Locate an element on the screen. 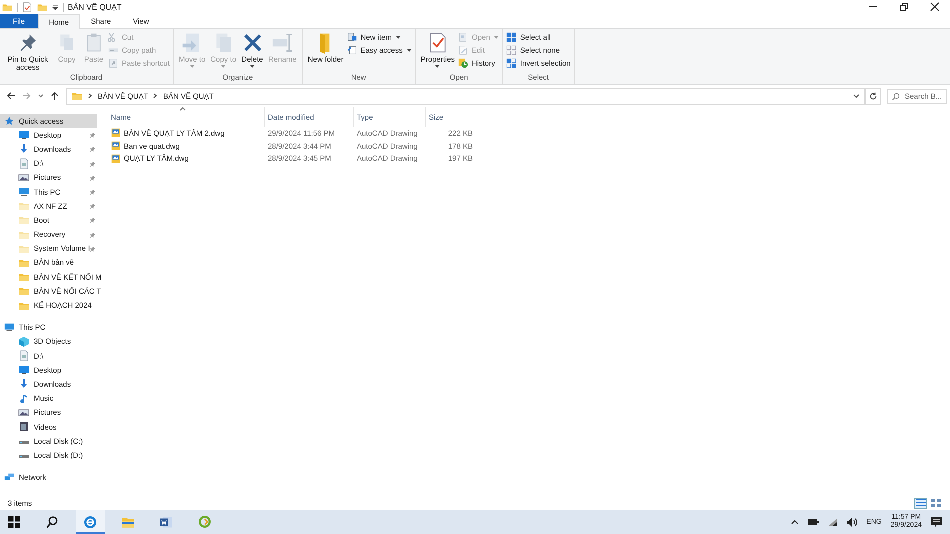 This screenshot has height=534, width=950. back-icon is located at coordinates (11, 96).